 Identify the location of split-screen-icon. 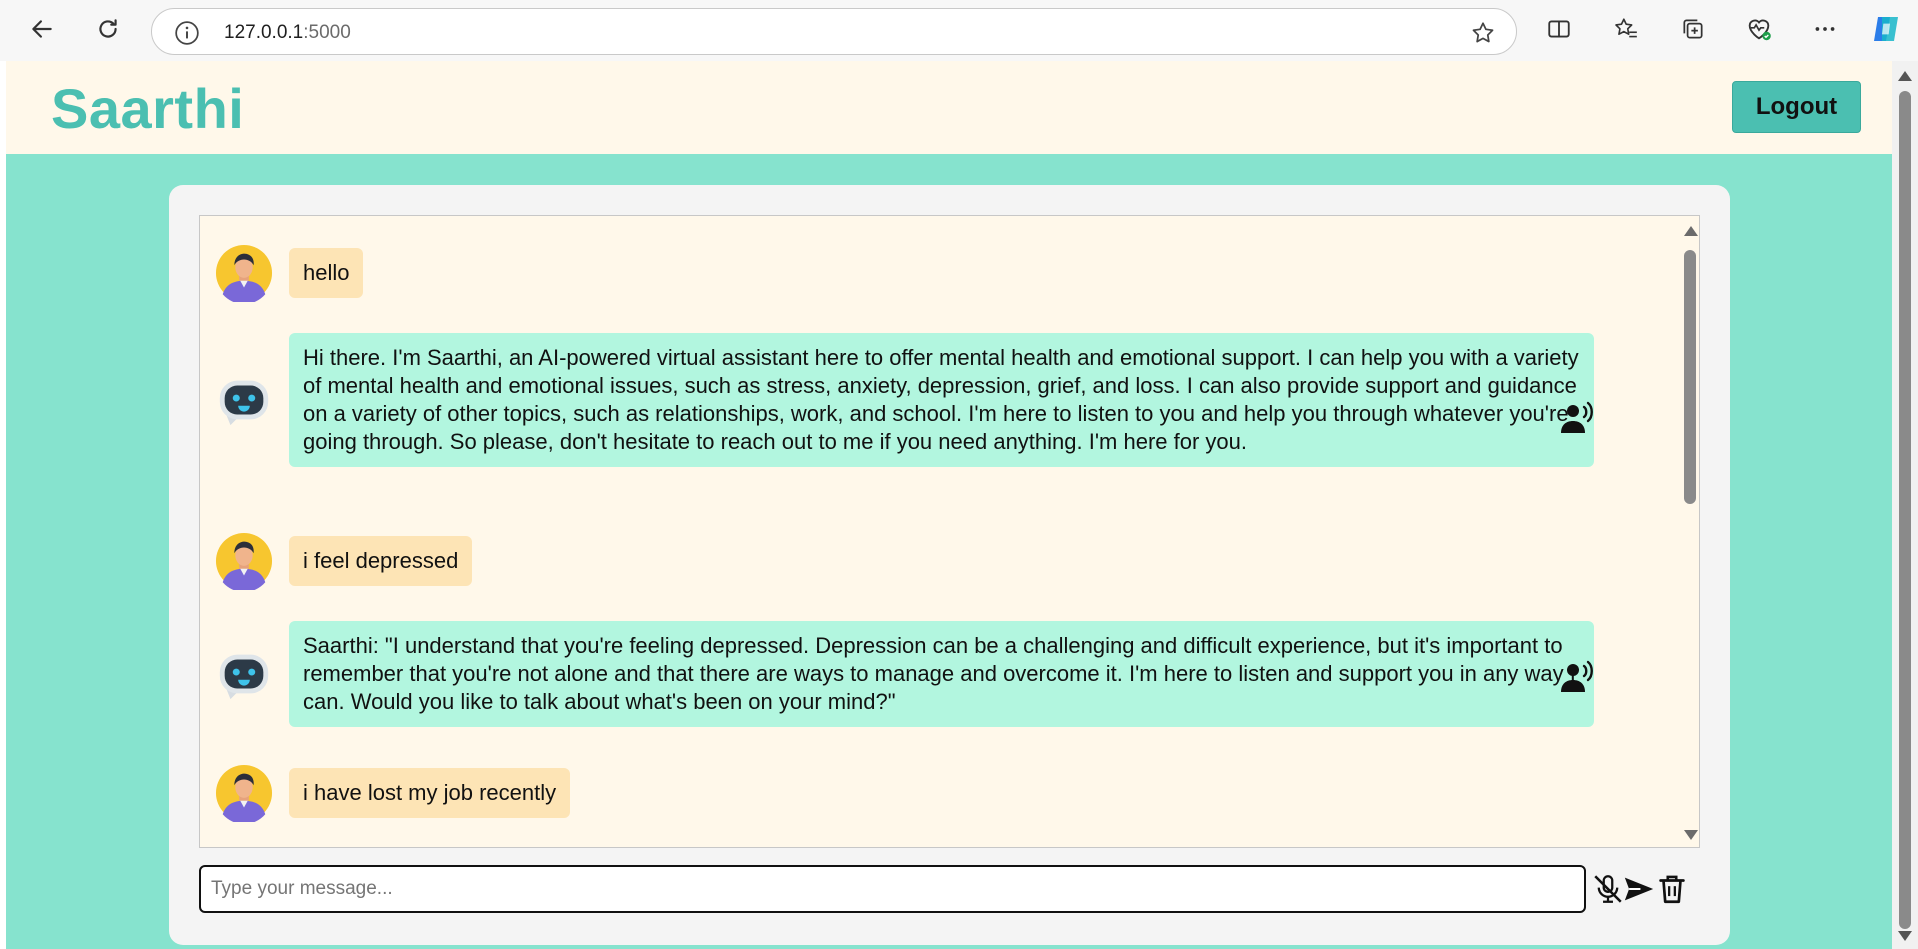
(1559, 29).